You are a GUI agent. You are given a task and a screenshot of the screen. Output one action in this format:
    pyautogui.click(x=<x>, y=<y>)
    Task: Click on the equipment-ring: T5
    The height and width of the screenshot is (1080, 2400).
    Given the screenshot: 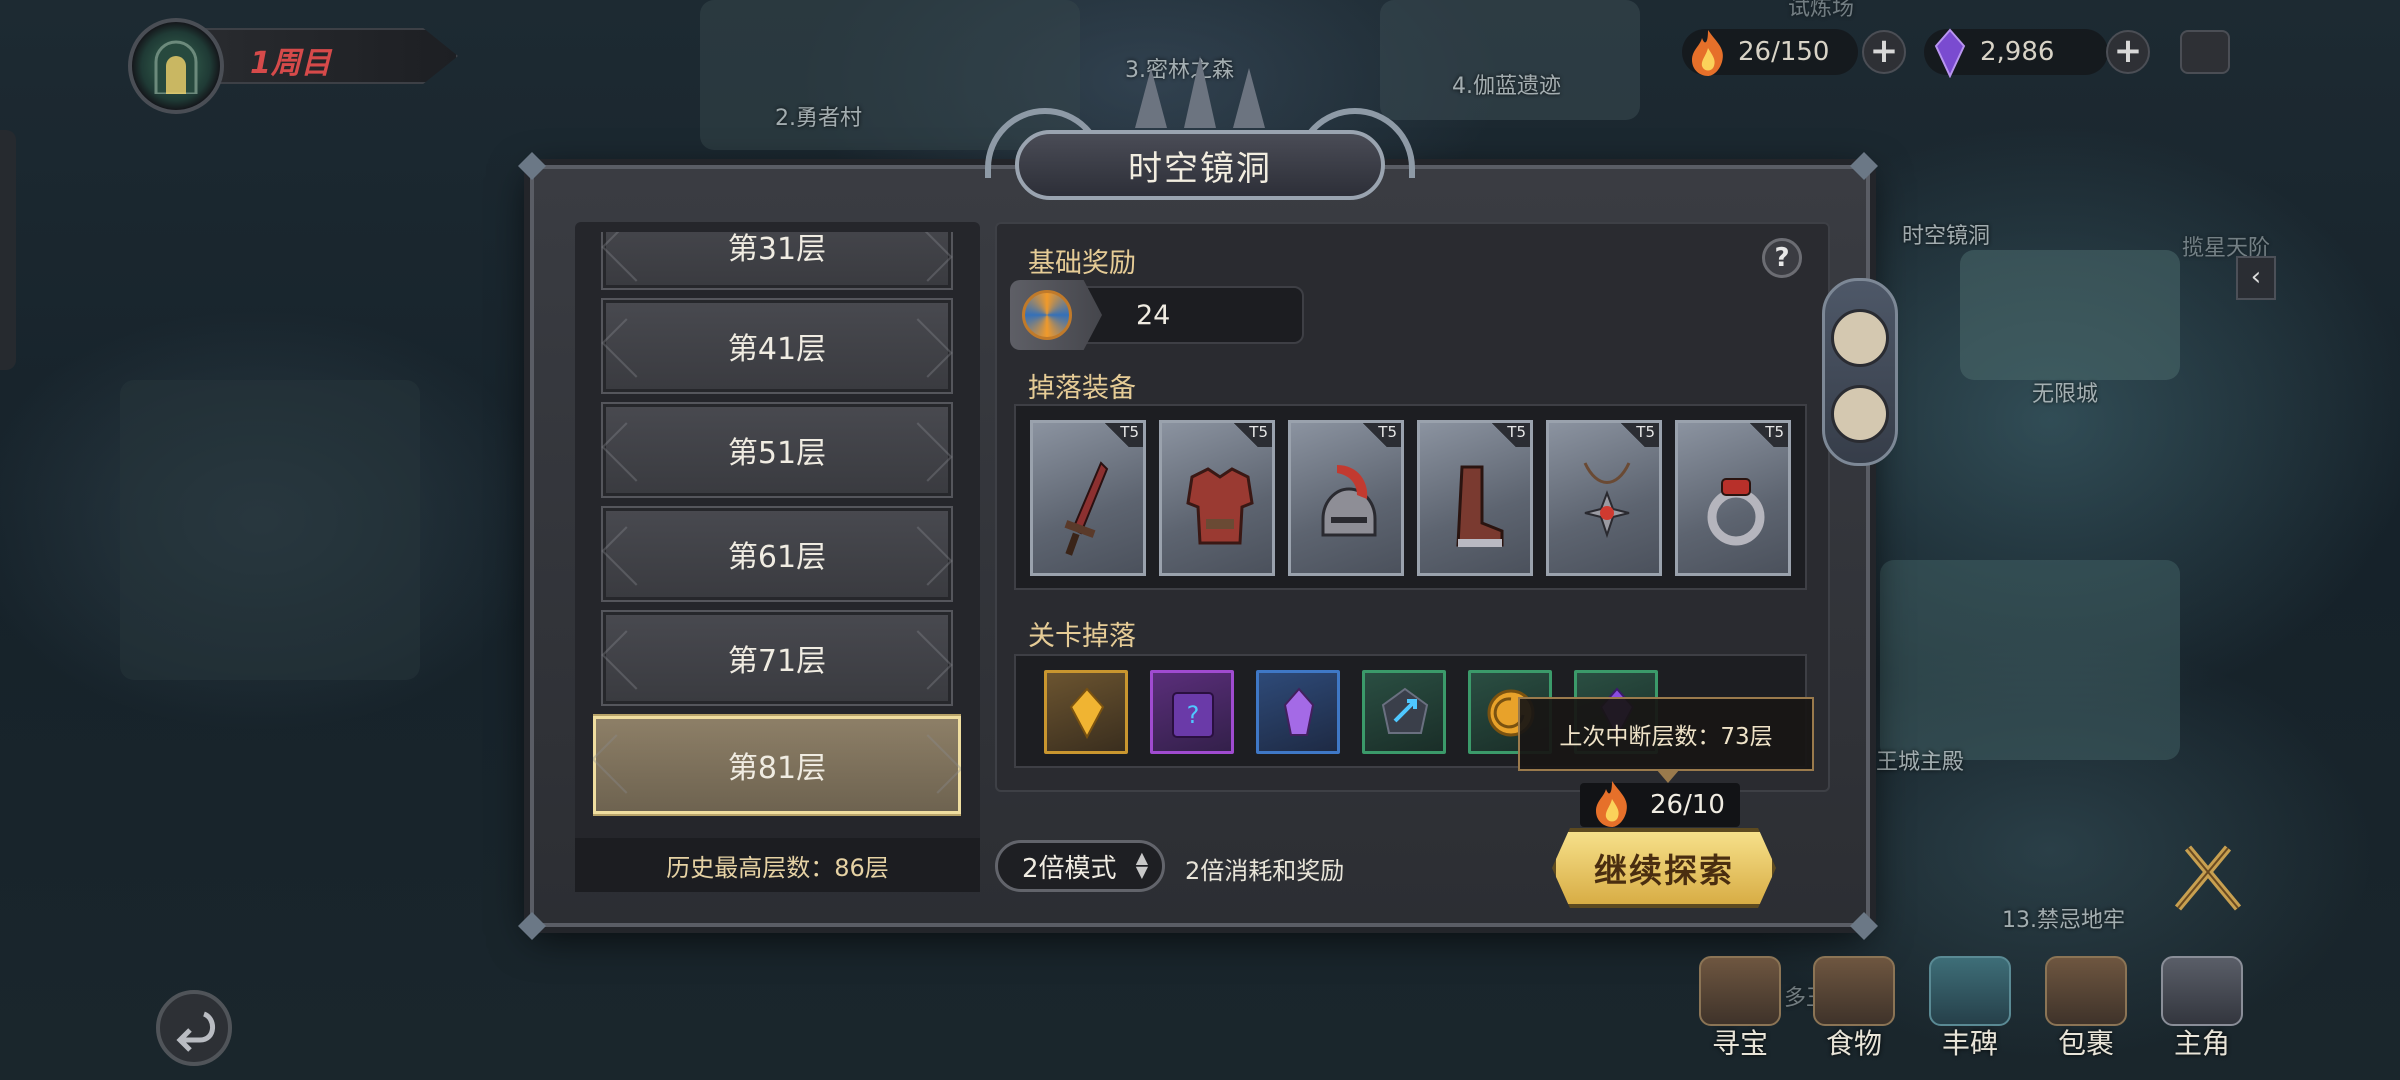 What is the action you would take?
    pyautogui.click(x=1733, y=498)
    